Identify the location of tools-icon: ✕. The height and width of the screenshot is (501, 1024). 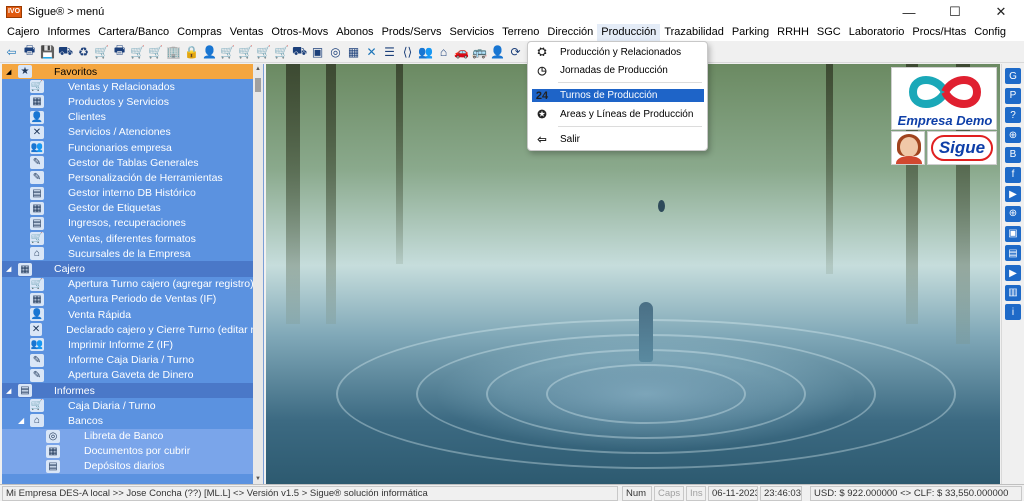
(371, 52).